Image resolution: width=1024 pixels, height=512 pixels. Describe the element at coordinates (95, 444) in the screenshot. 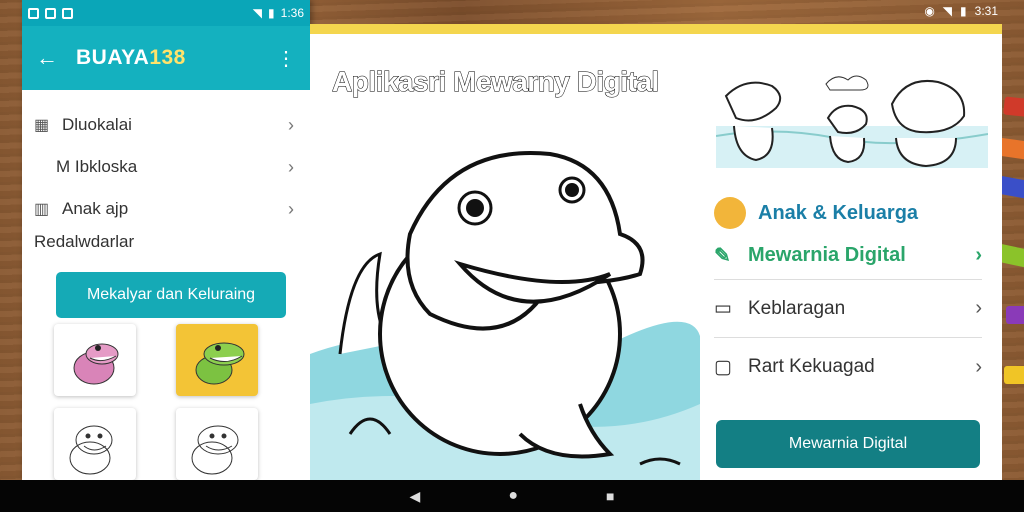

I see `thumbnail-outline-hippo` at that location.